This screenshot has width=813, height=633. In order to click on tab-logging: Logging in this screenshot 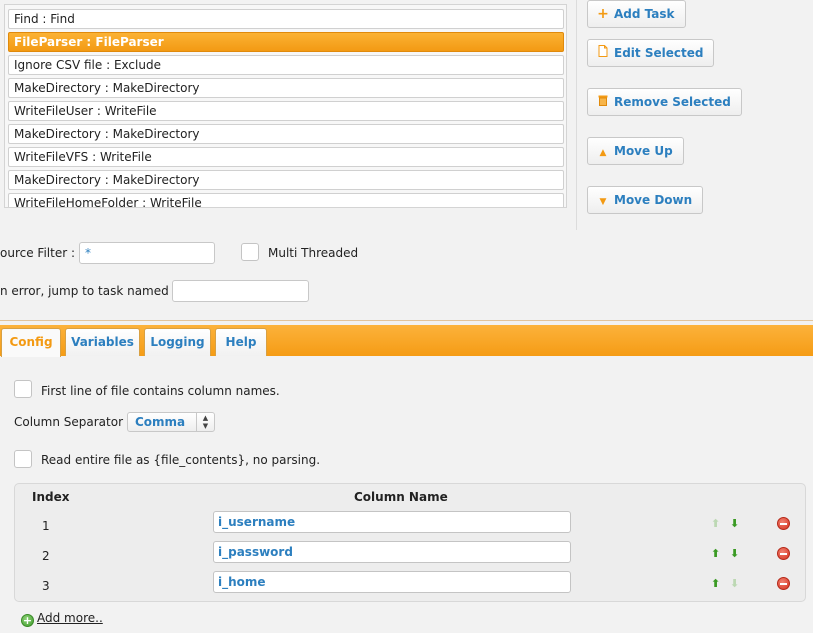, I will do `click(177, 342)`.